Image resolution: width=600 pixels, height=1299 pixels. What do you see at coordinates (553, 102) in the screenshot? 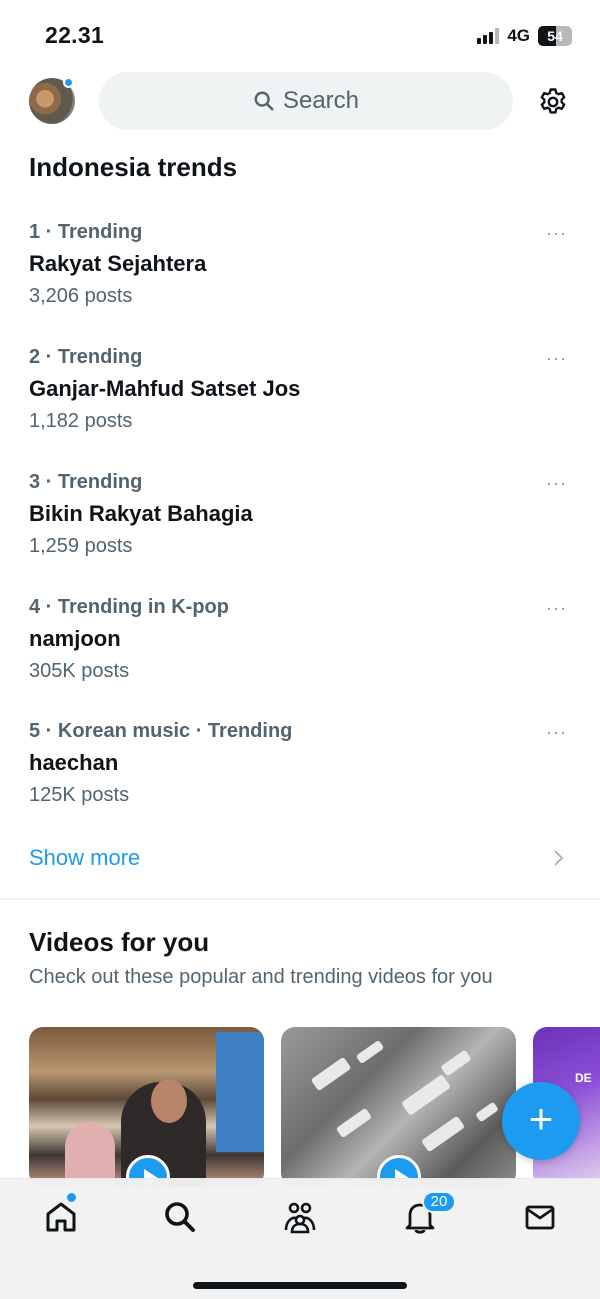
I see `gear-icon` at bounding box center [553, 102].